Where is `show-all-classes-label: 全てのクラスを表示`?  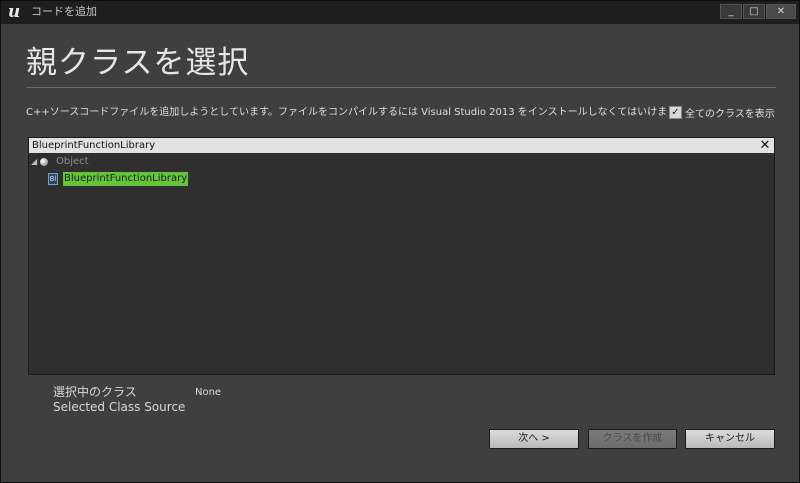 show-all-classes-label: 全てのクラスを表示 is located at coordinates (730, 114).